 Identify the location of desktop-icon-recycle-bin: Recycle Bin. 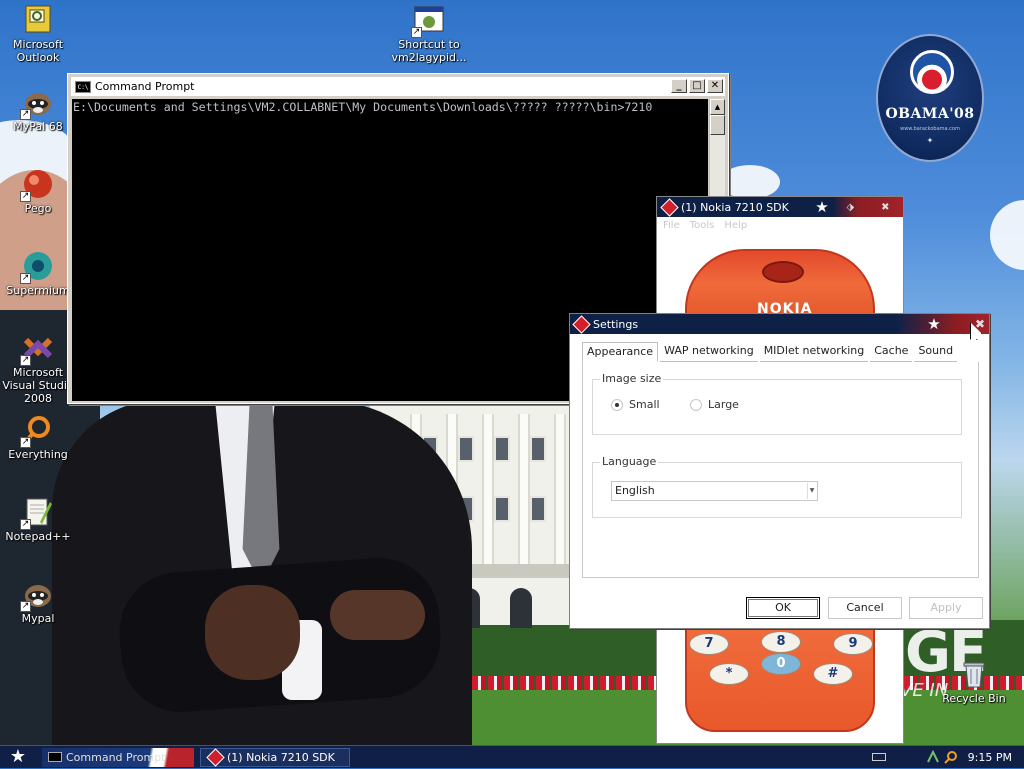
(974, 681).